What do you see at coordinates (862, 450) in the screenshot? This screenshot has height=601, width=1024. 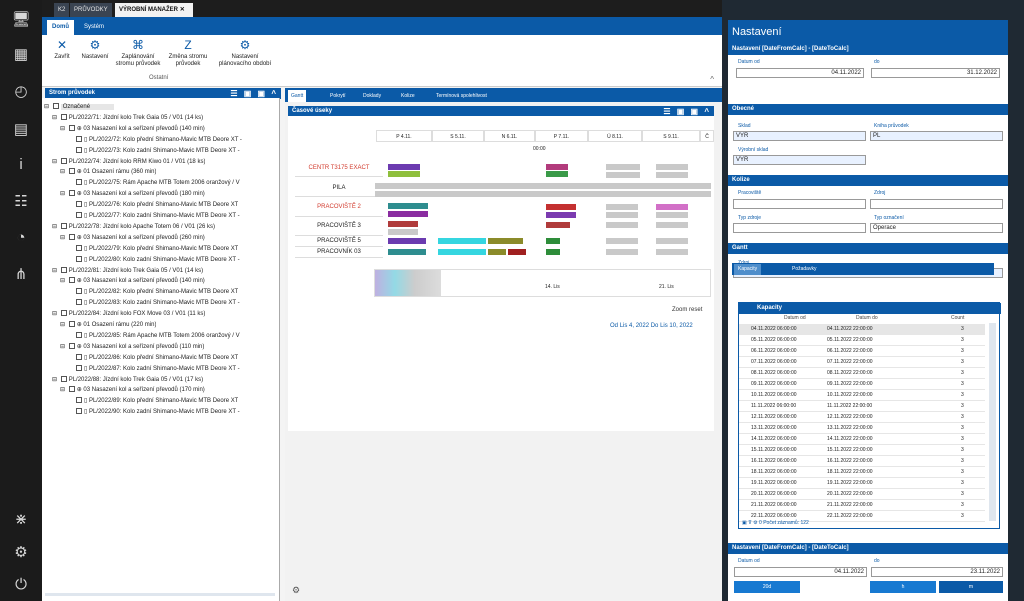 I see `capacity-row: 15.11.2022 06:00:00 15.11.2022 22:00:00 3` at bounding box center [862, 450].